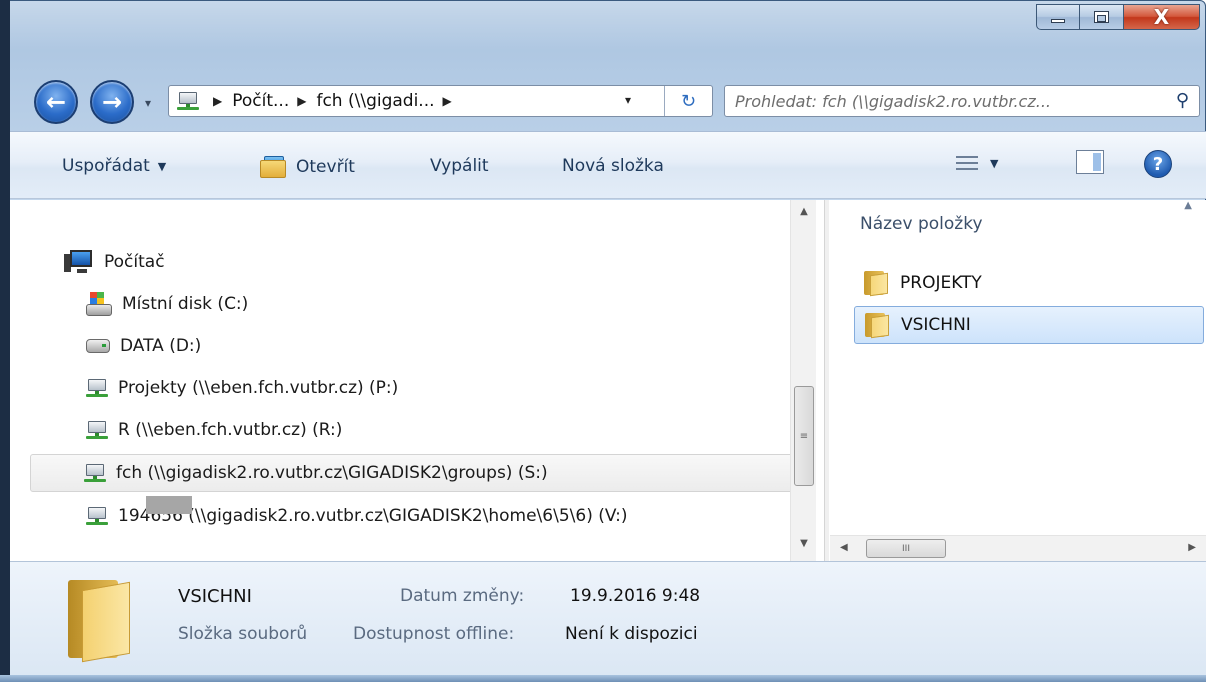  Describe the element at coordinates (826, 380) in the screenshot. I see `pane-splitter` at that location.